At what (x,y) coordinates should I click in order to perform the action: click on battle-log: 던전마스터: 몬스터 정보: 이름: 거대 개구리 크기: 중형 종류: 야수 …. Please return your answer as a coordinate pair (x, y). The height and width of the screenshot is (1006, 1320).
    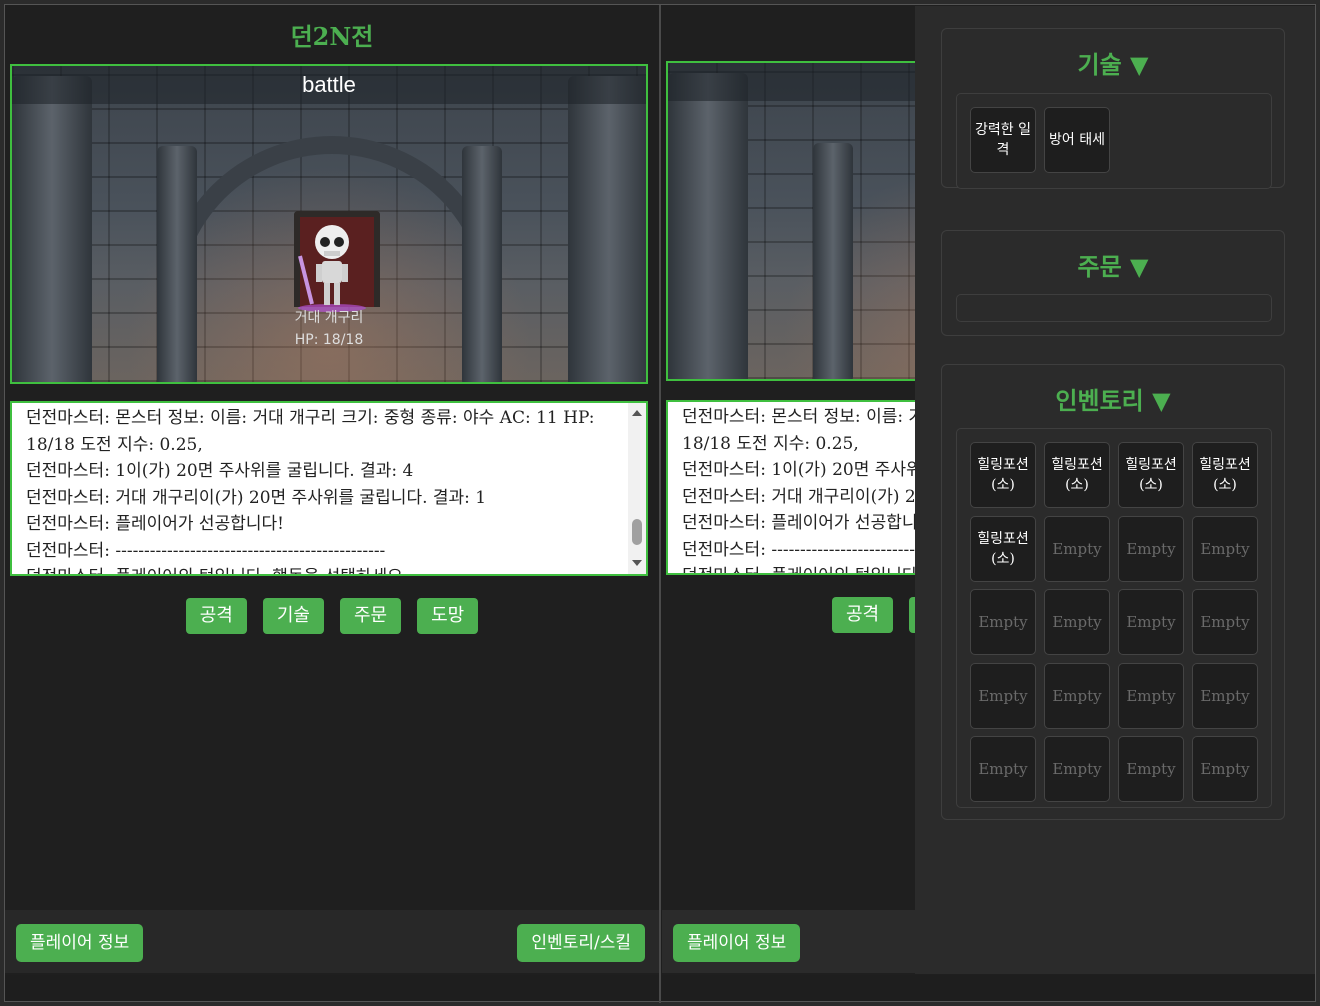
    Looking at the image, I should click on (329, 488).